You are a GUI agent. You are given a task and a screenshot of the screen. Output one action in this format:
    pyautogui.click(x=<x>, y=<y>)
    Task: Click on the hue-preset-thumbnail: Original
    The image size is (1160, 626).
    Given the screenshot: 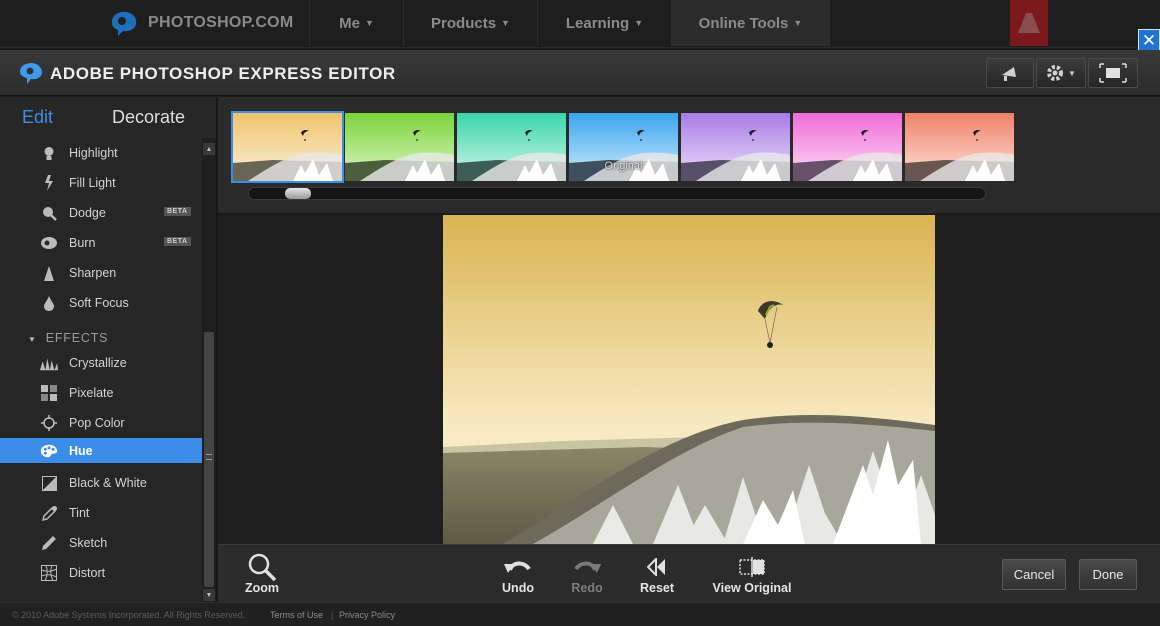 What is the action you would take?
    pyautogui.click(x=623, y=147)
    